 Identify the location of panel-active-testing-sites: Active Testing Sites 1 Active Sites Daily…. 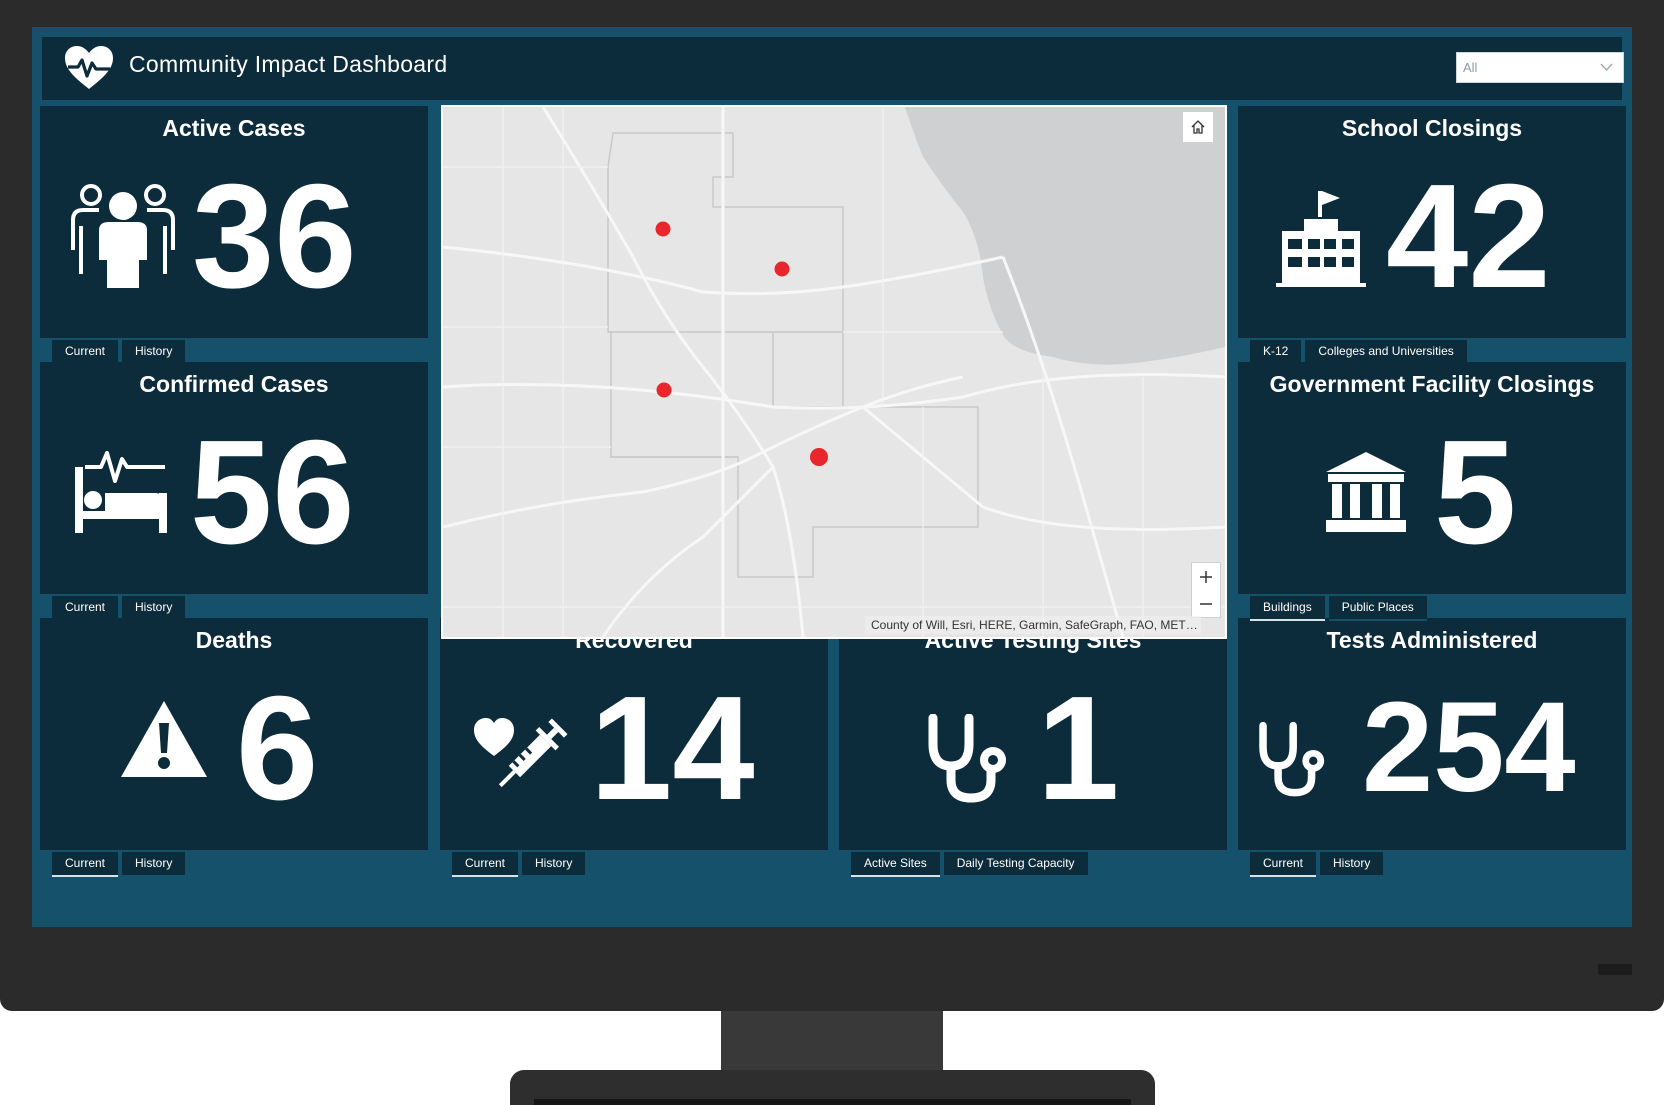
(1033, 754).